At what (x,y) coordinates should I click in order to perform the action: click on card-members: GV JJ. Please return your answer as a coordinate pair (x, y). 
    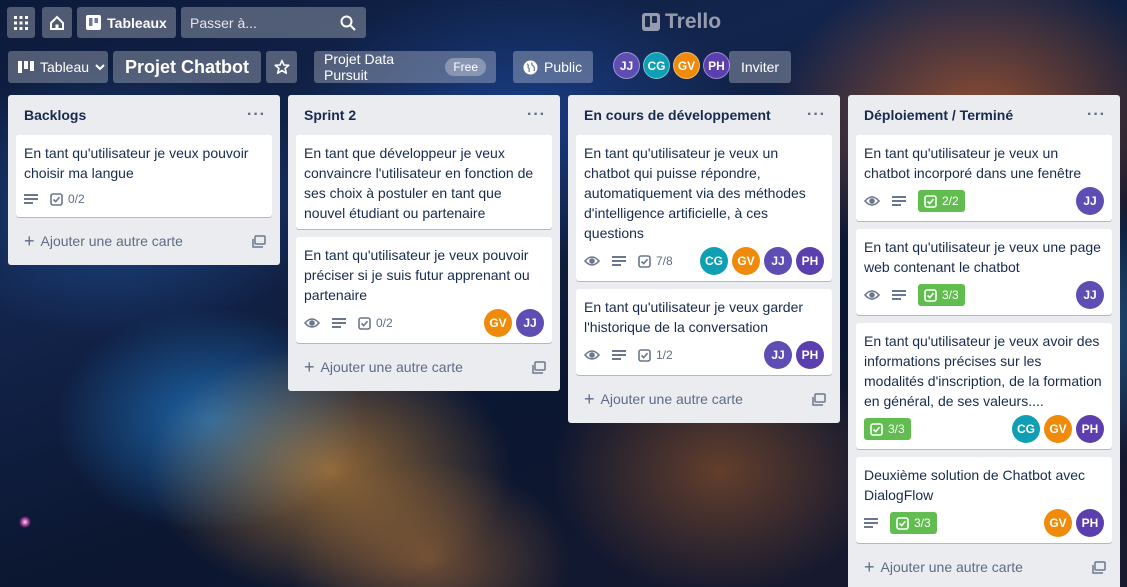
    Looking at the image, I should click on (514, 323).